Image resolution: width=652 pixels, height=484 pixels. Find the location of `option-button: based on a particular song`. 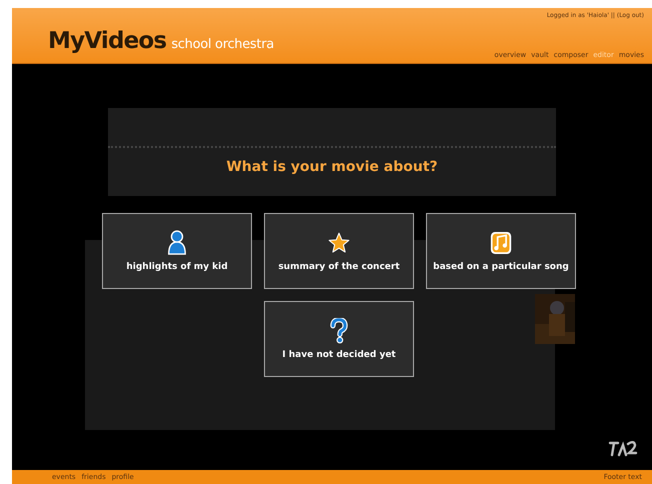

option-button: based on a particular song is located at coordinates (501, 251).